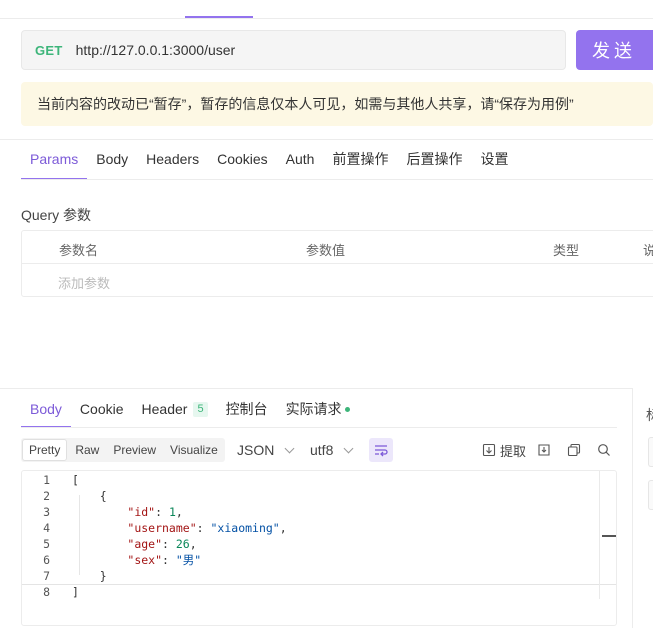 The image size is (653, 628). What do you see at coordinates (319, 592) in the screenshot?
I see `code-line: 8]` at bounding box center [319, 592].